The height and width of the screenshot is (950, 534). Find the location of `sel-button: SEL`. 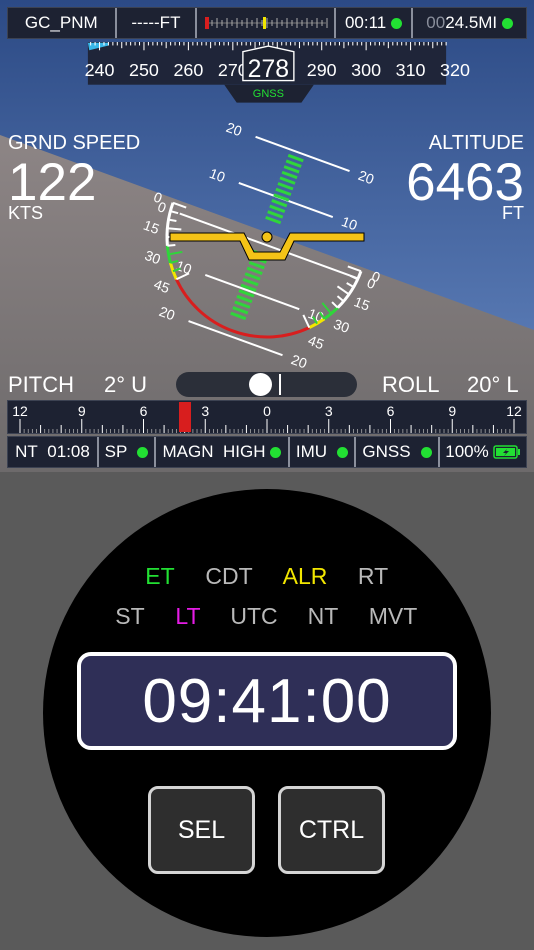

sel-button: SEL is located at coordinates (201, 830).